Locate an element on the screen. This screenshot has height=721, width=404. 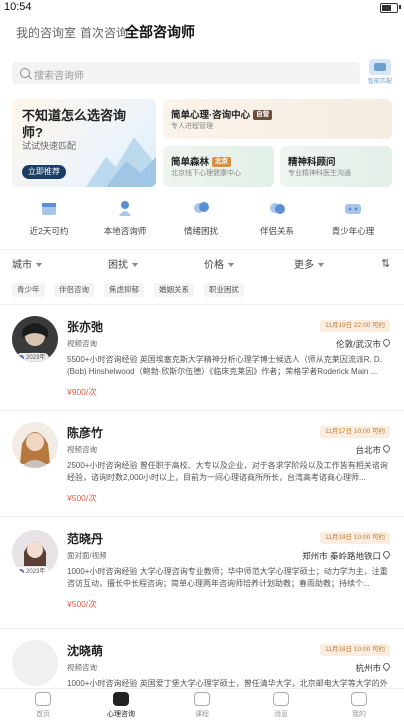
chip-marriage: 婚姻关系 is located at coordinates (174, 290).